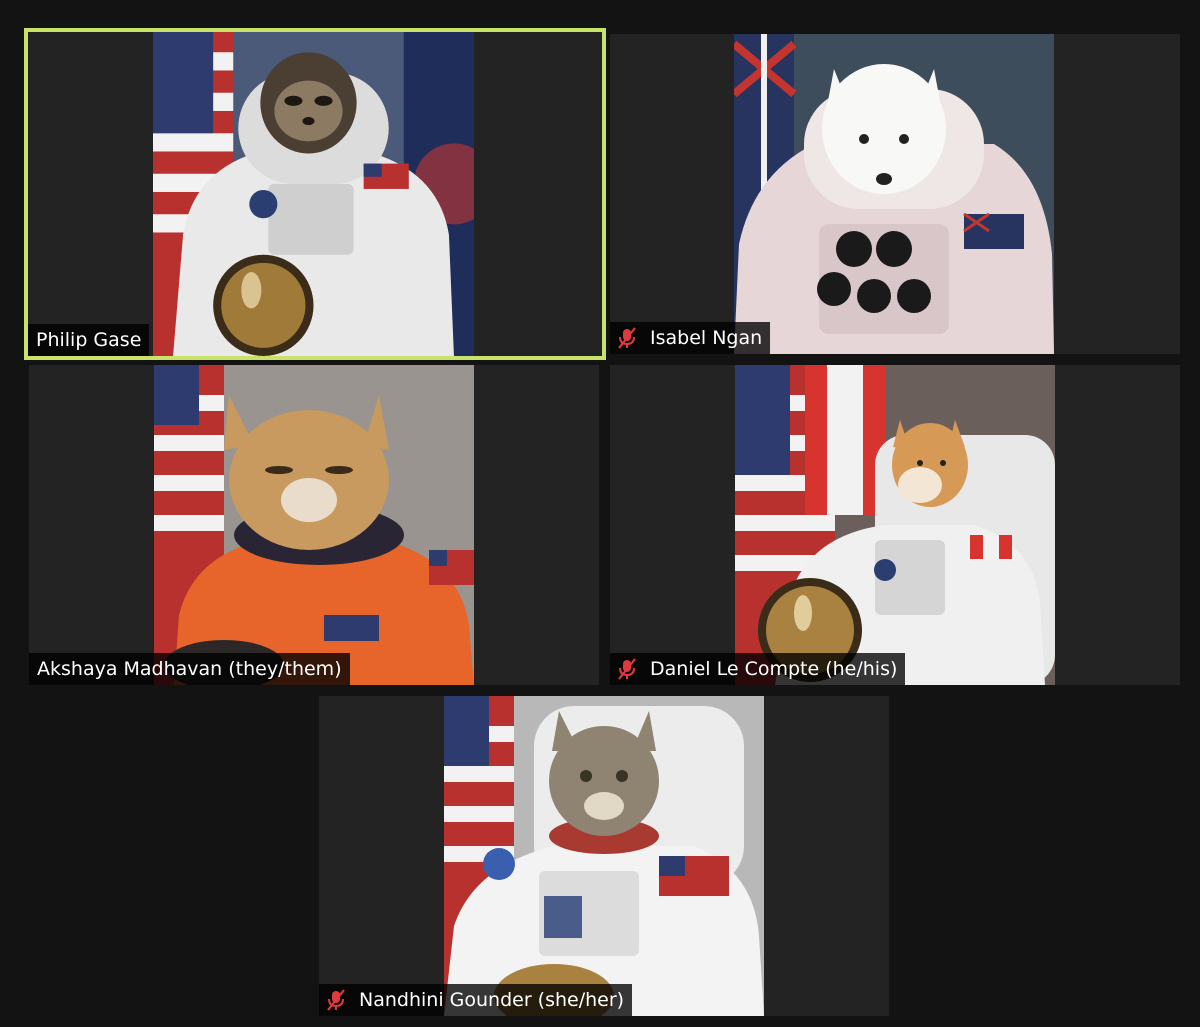 The height and width of the screenshot is (1027, 1200). I want to click on participant-tile-daniel-le-compte: Daniel Le Compte (he/his), so click(895, 525).